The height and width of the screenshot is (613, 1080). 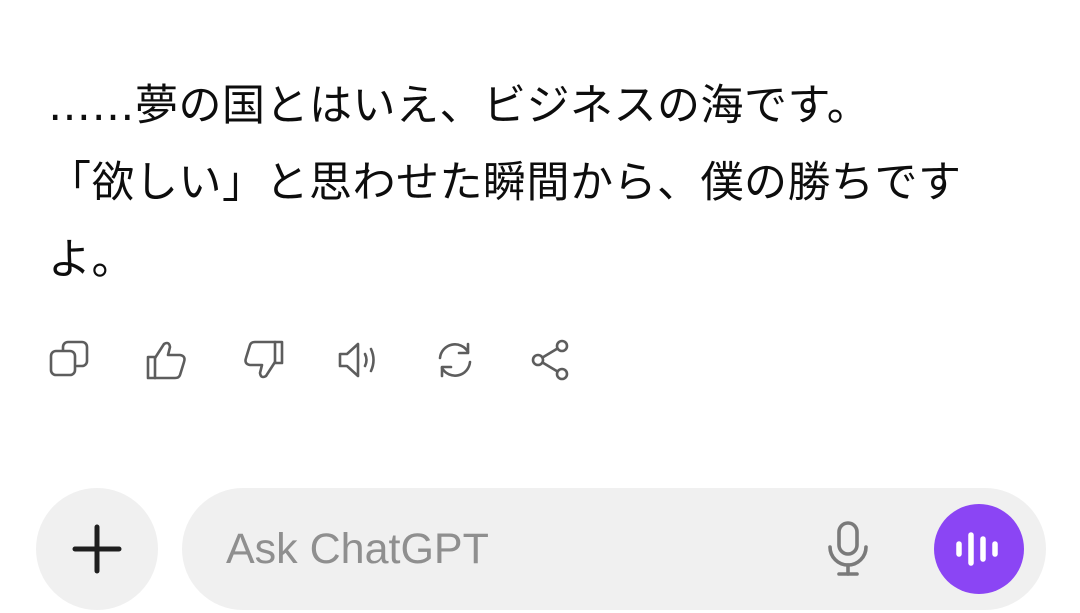 I want to click on voice-waveform-icon, so click(x=977, y=549).